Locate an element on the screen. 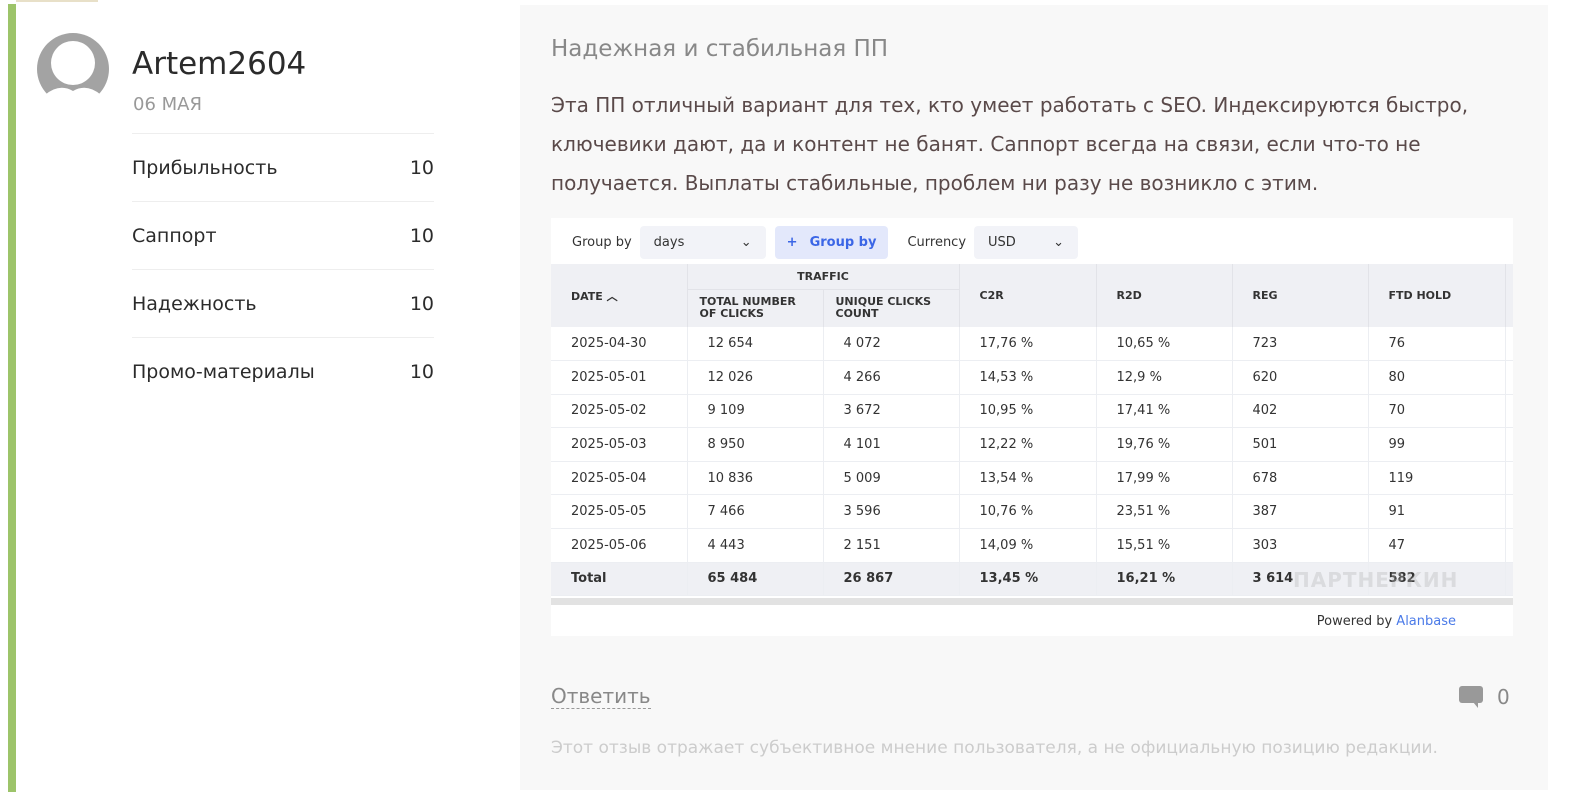 This screenshot has height=810, width=1572. table-cell: 70 is located at coordinates (1437, 411).